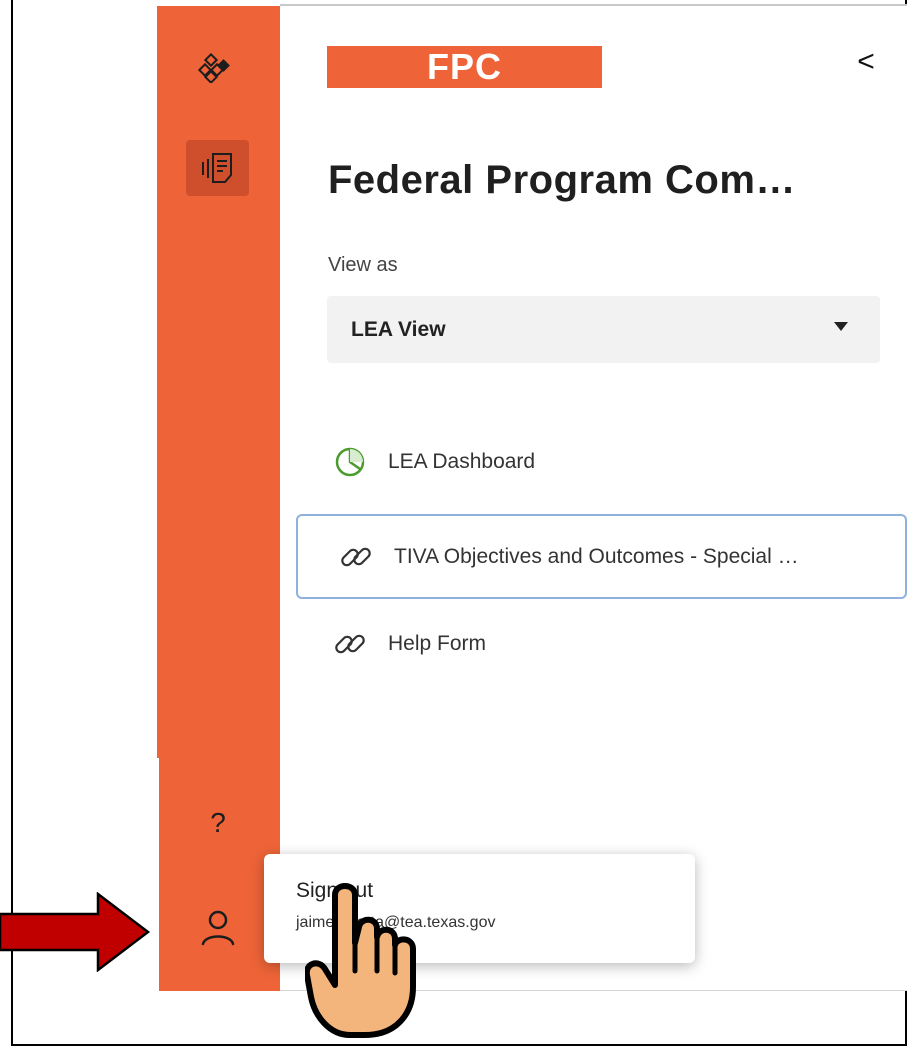  I want to click on view-as-label: View as, so click(363, 265).